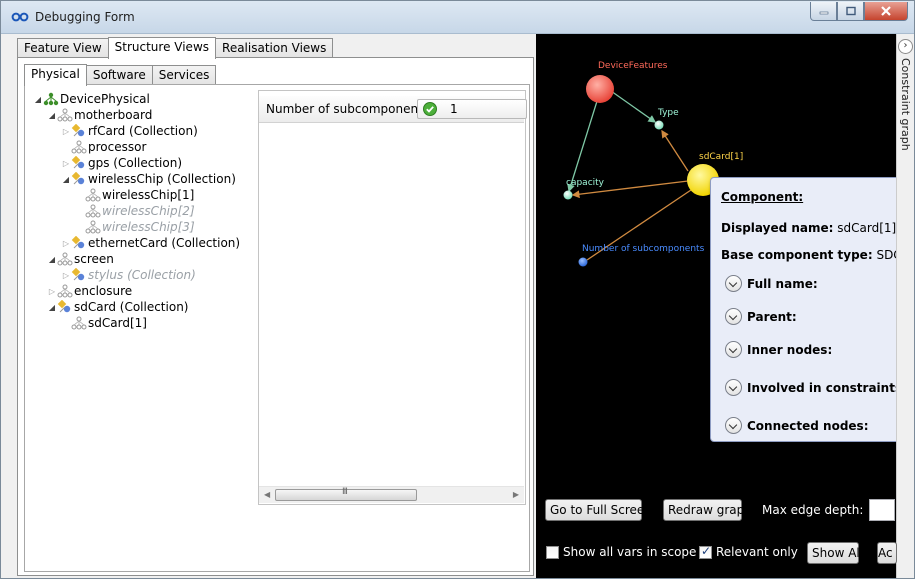 The height and width of the screenshot is (579, 915). I want to click on tree-item: ◢ wirelessChip (Collection), so click(148, 179).